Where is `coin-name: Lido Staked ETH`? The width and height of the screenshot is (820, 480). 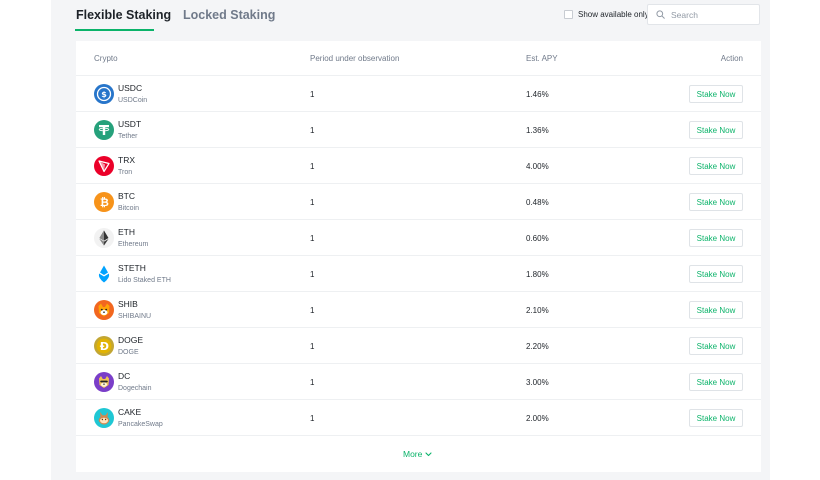 coin-name: Lido Staked ETH is located at coordinates (144, 280).